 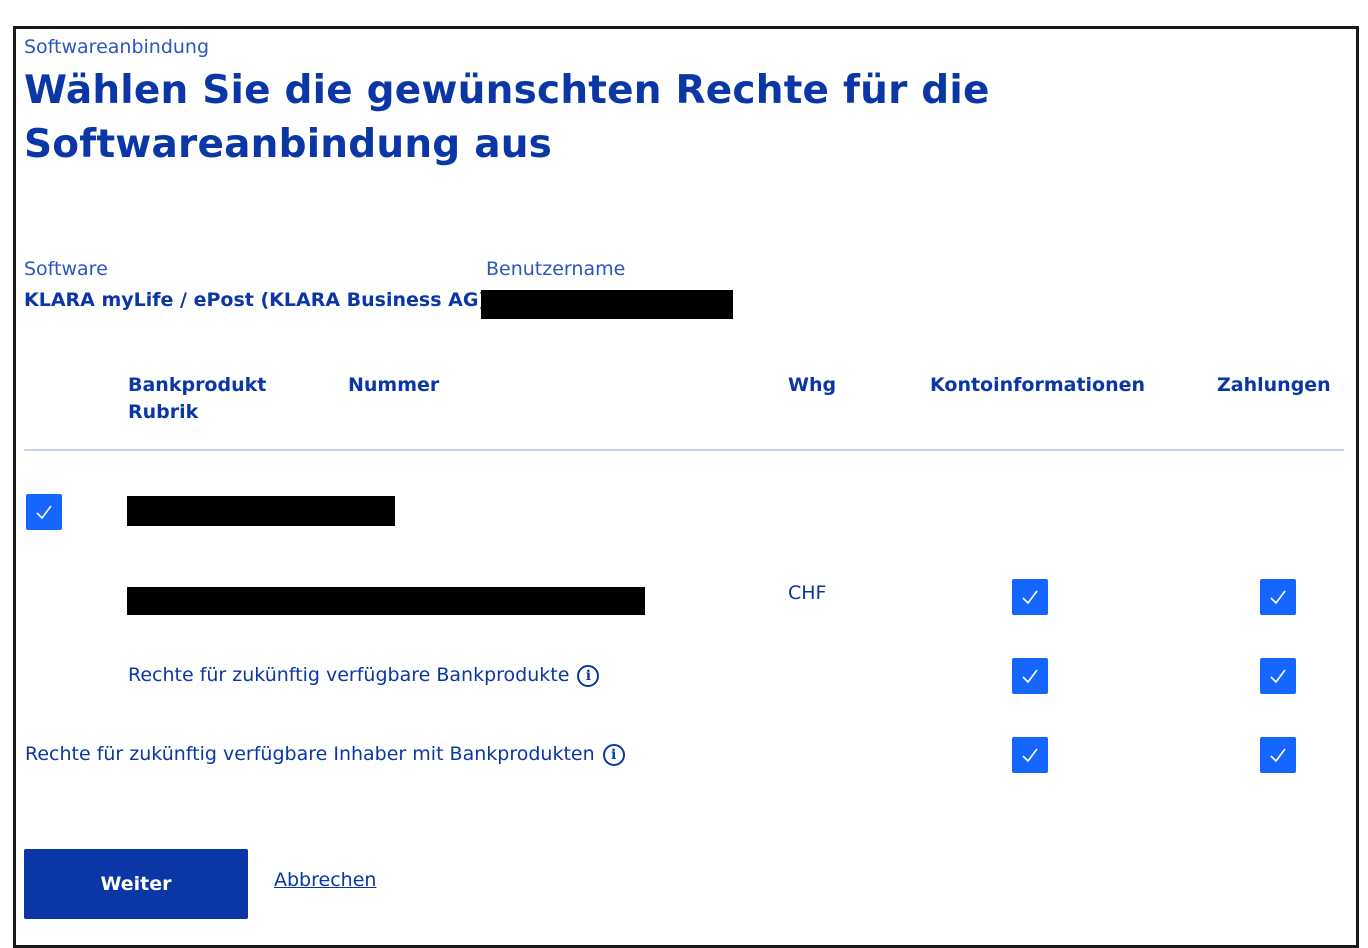 What do you see at coordinates (556, 269) in the screenshot?
I see `username-label: Benutzername` at bounding box center [556, 269].